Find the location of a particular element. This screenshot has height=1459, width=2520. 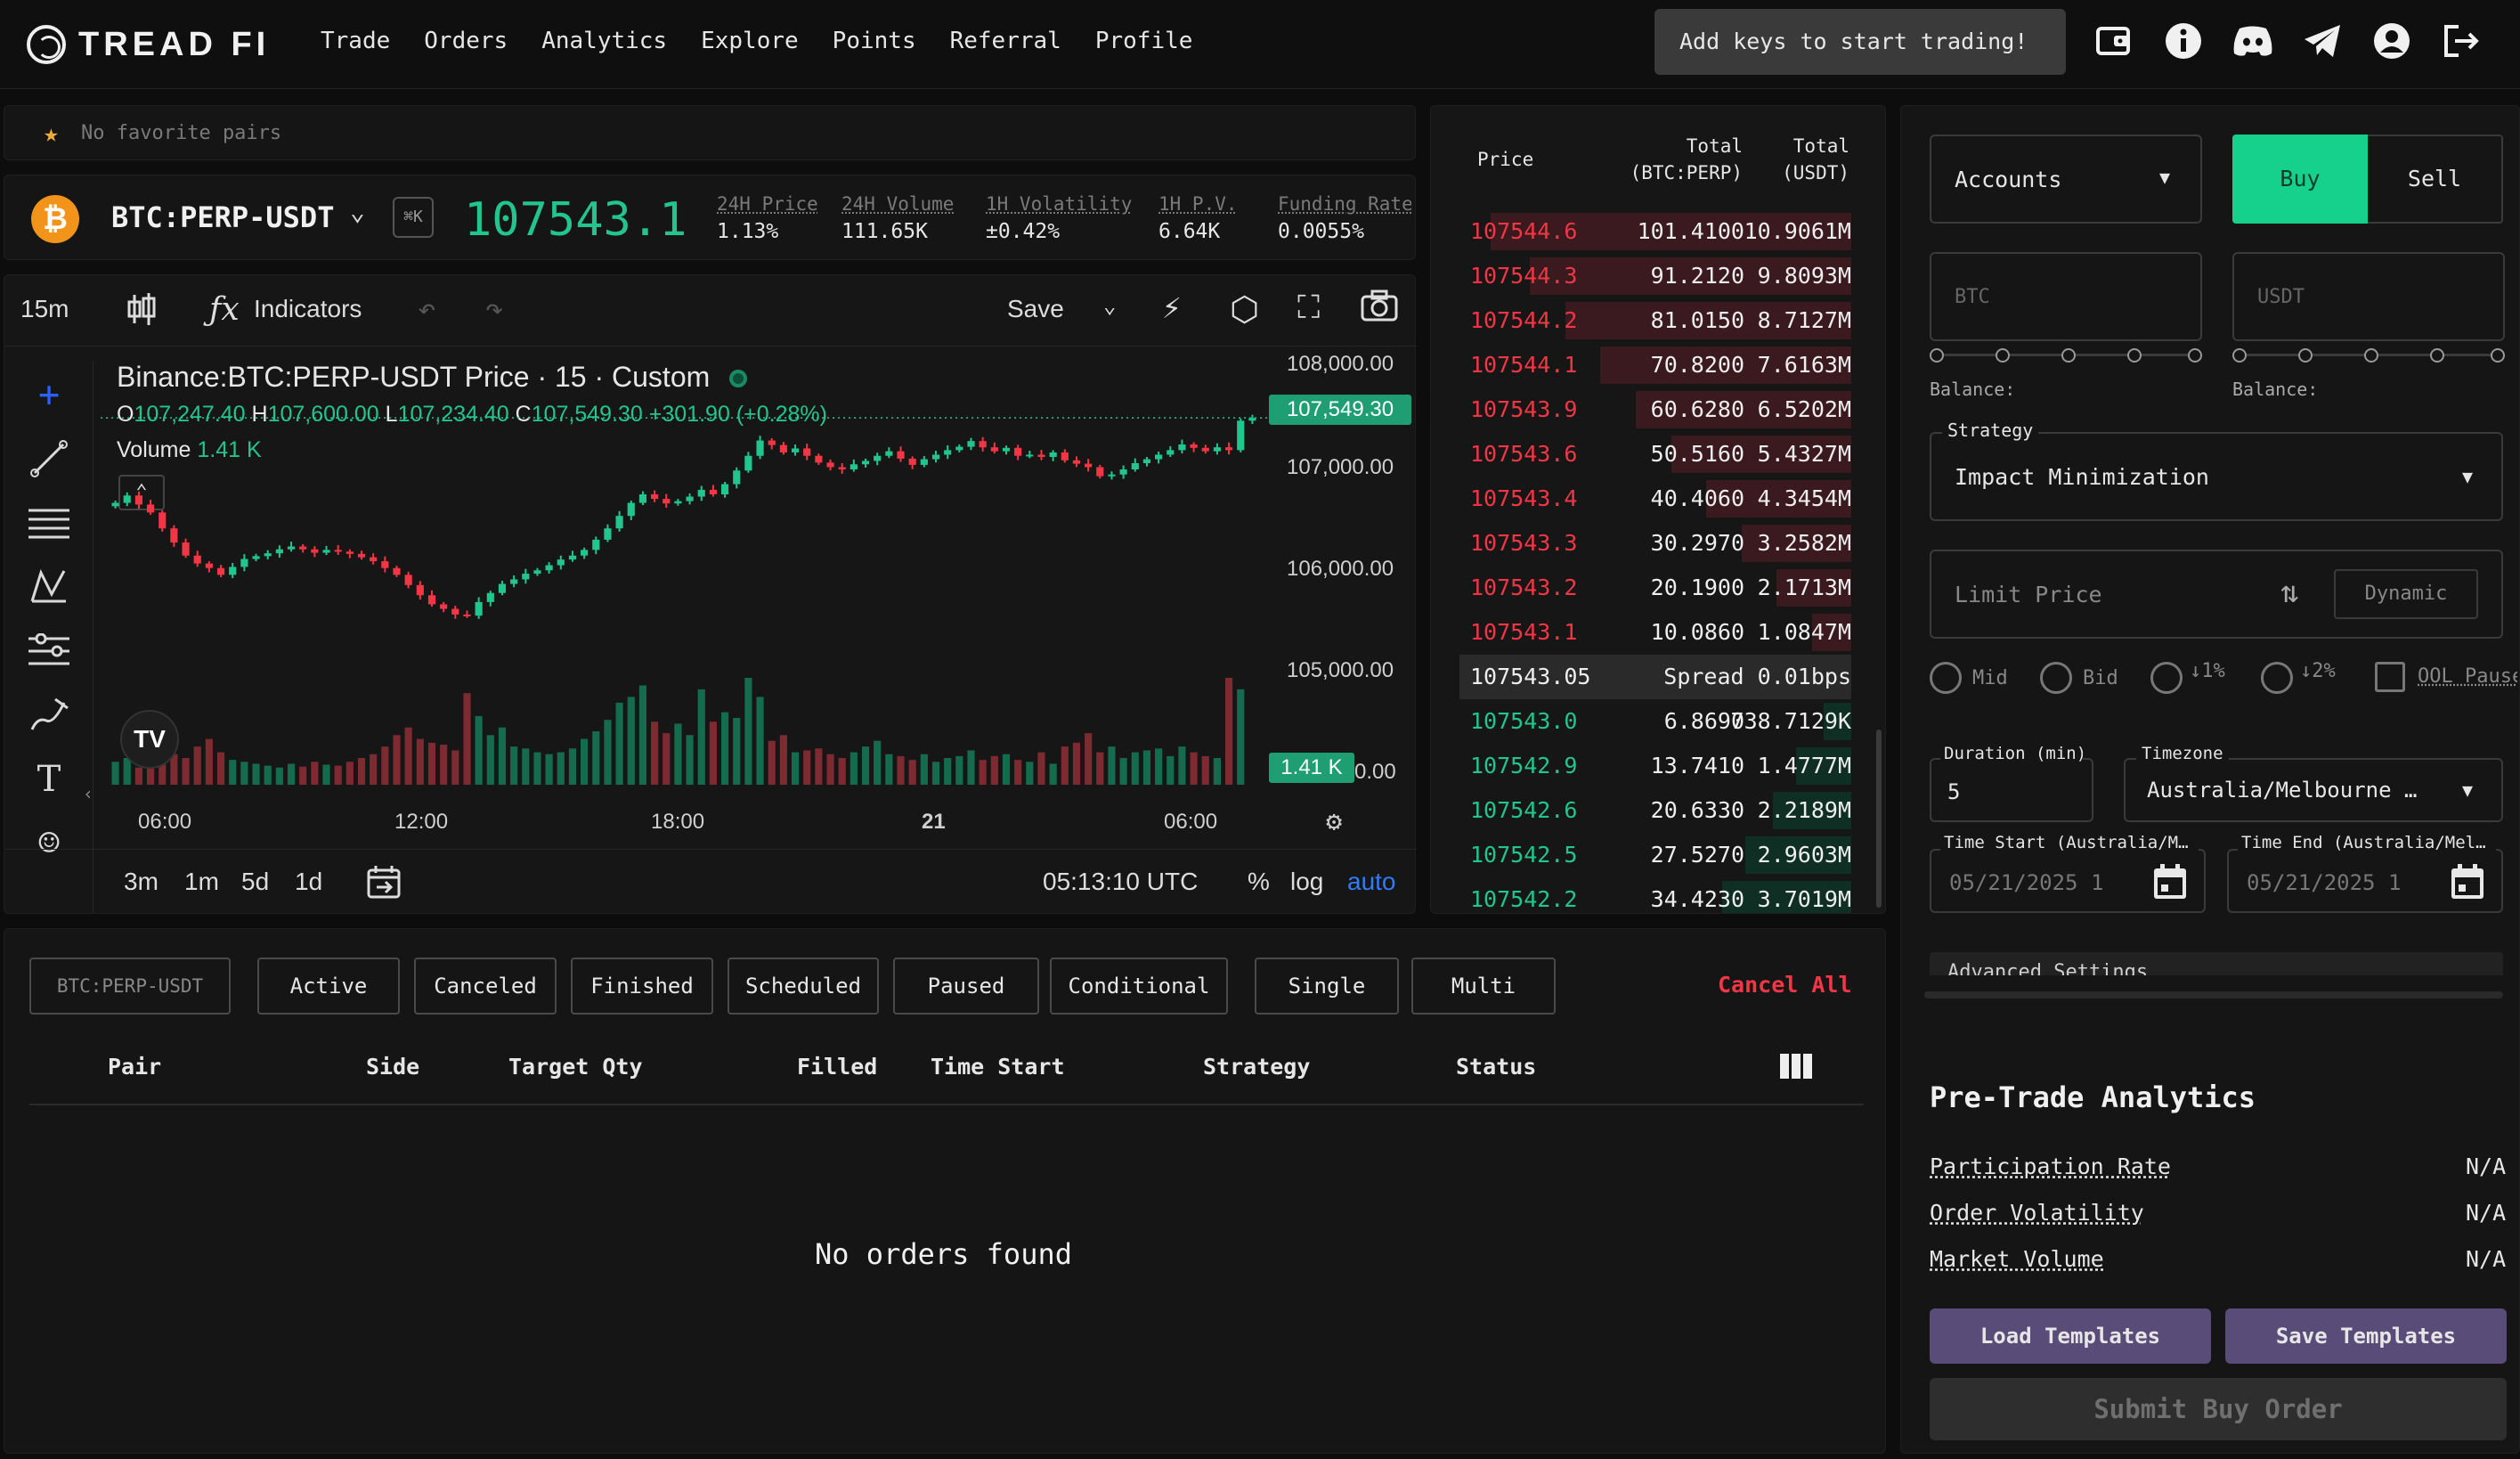

axis-settings-icon: ⚙ is located at coordinates (1334, 822).